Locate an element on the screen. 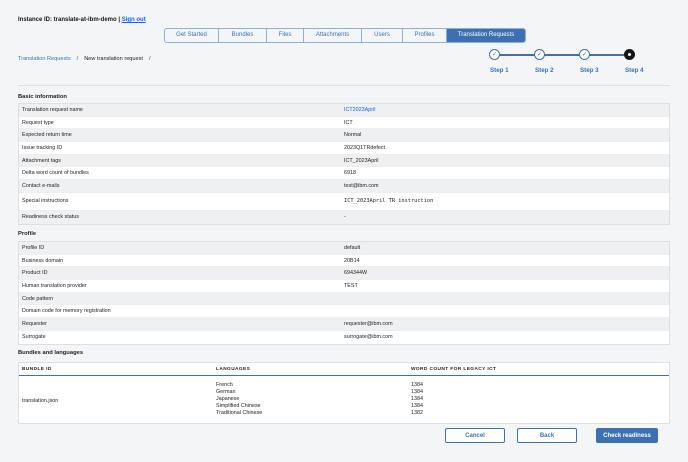 Image resolution: width=688 pixels, height=462 pixels. table-row: Product ID 694344W is located at coordinates (344, 274).